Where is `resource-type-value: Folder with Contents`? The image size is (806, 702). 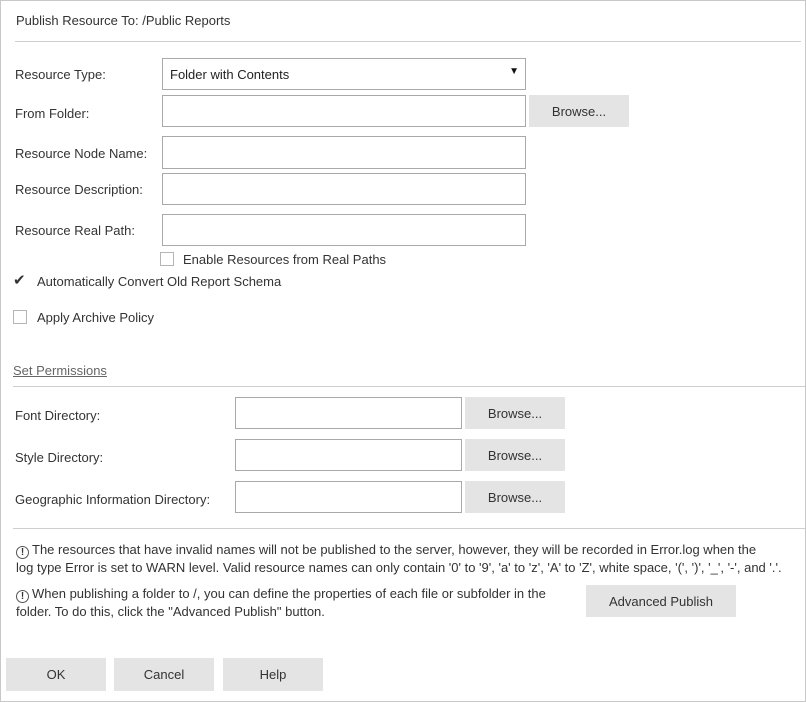 resource-type-value: Folder with Contents is located at coordinates (230, 74).